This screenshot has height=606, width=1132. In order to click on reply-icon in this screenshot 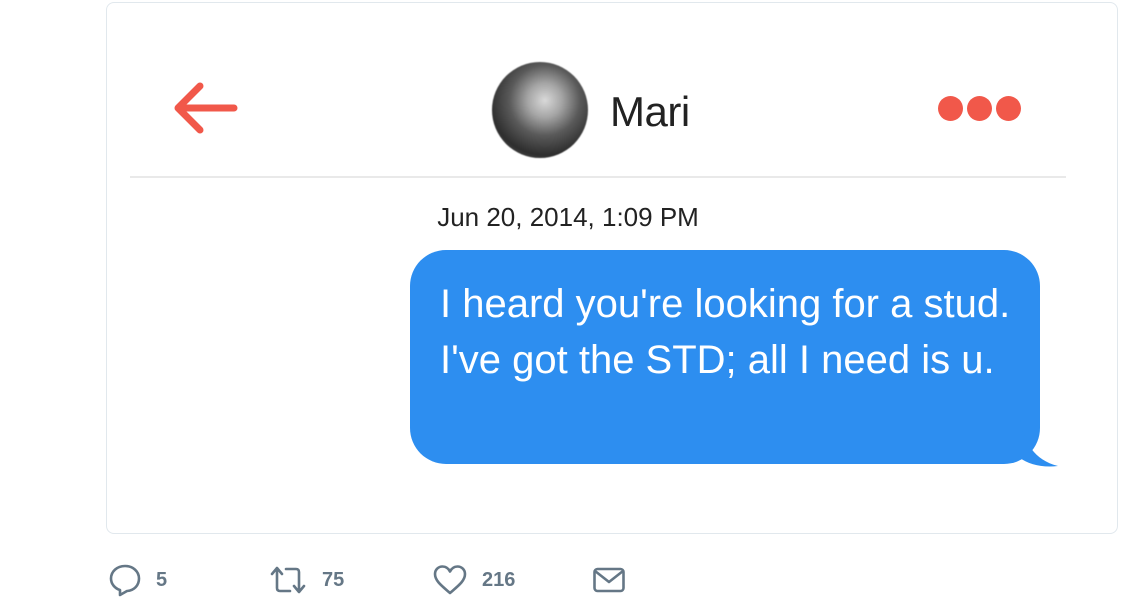, I will do `click(125, 580)`.